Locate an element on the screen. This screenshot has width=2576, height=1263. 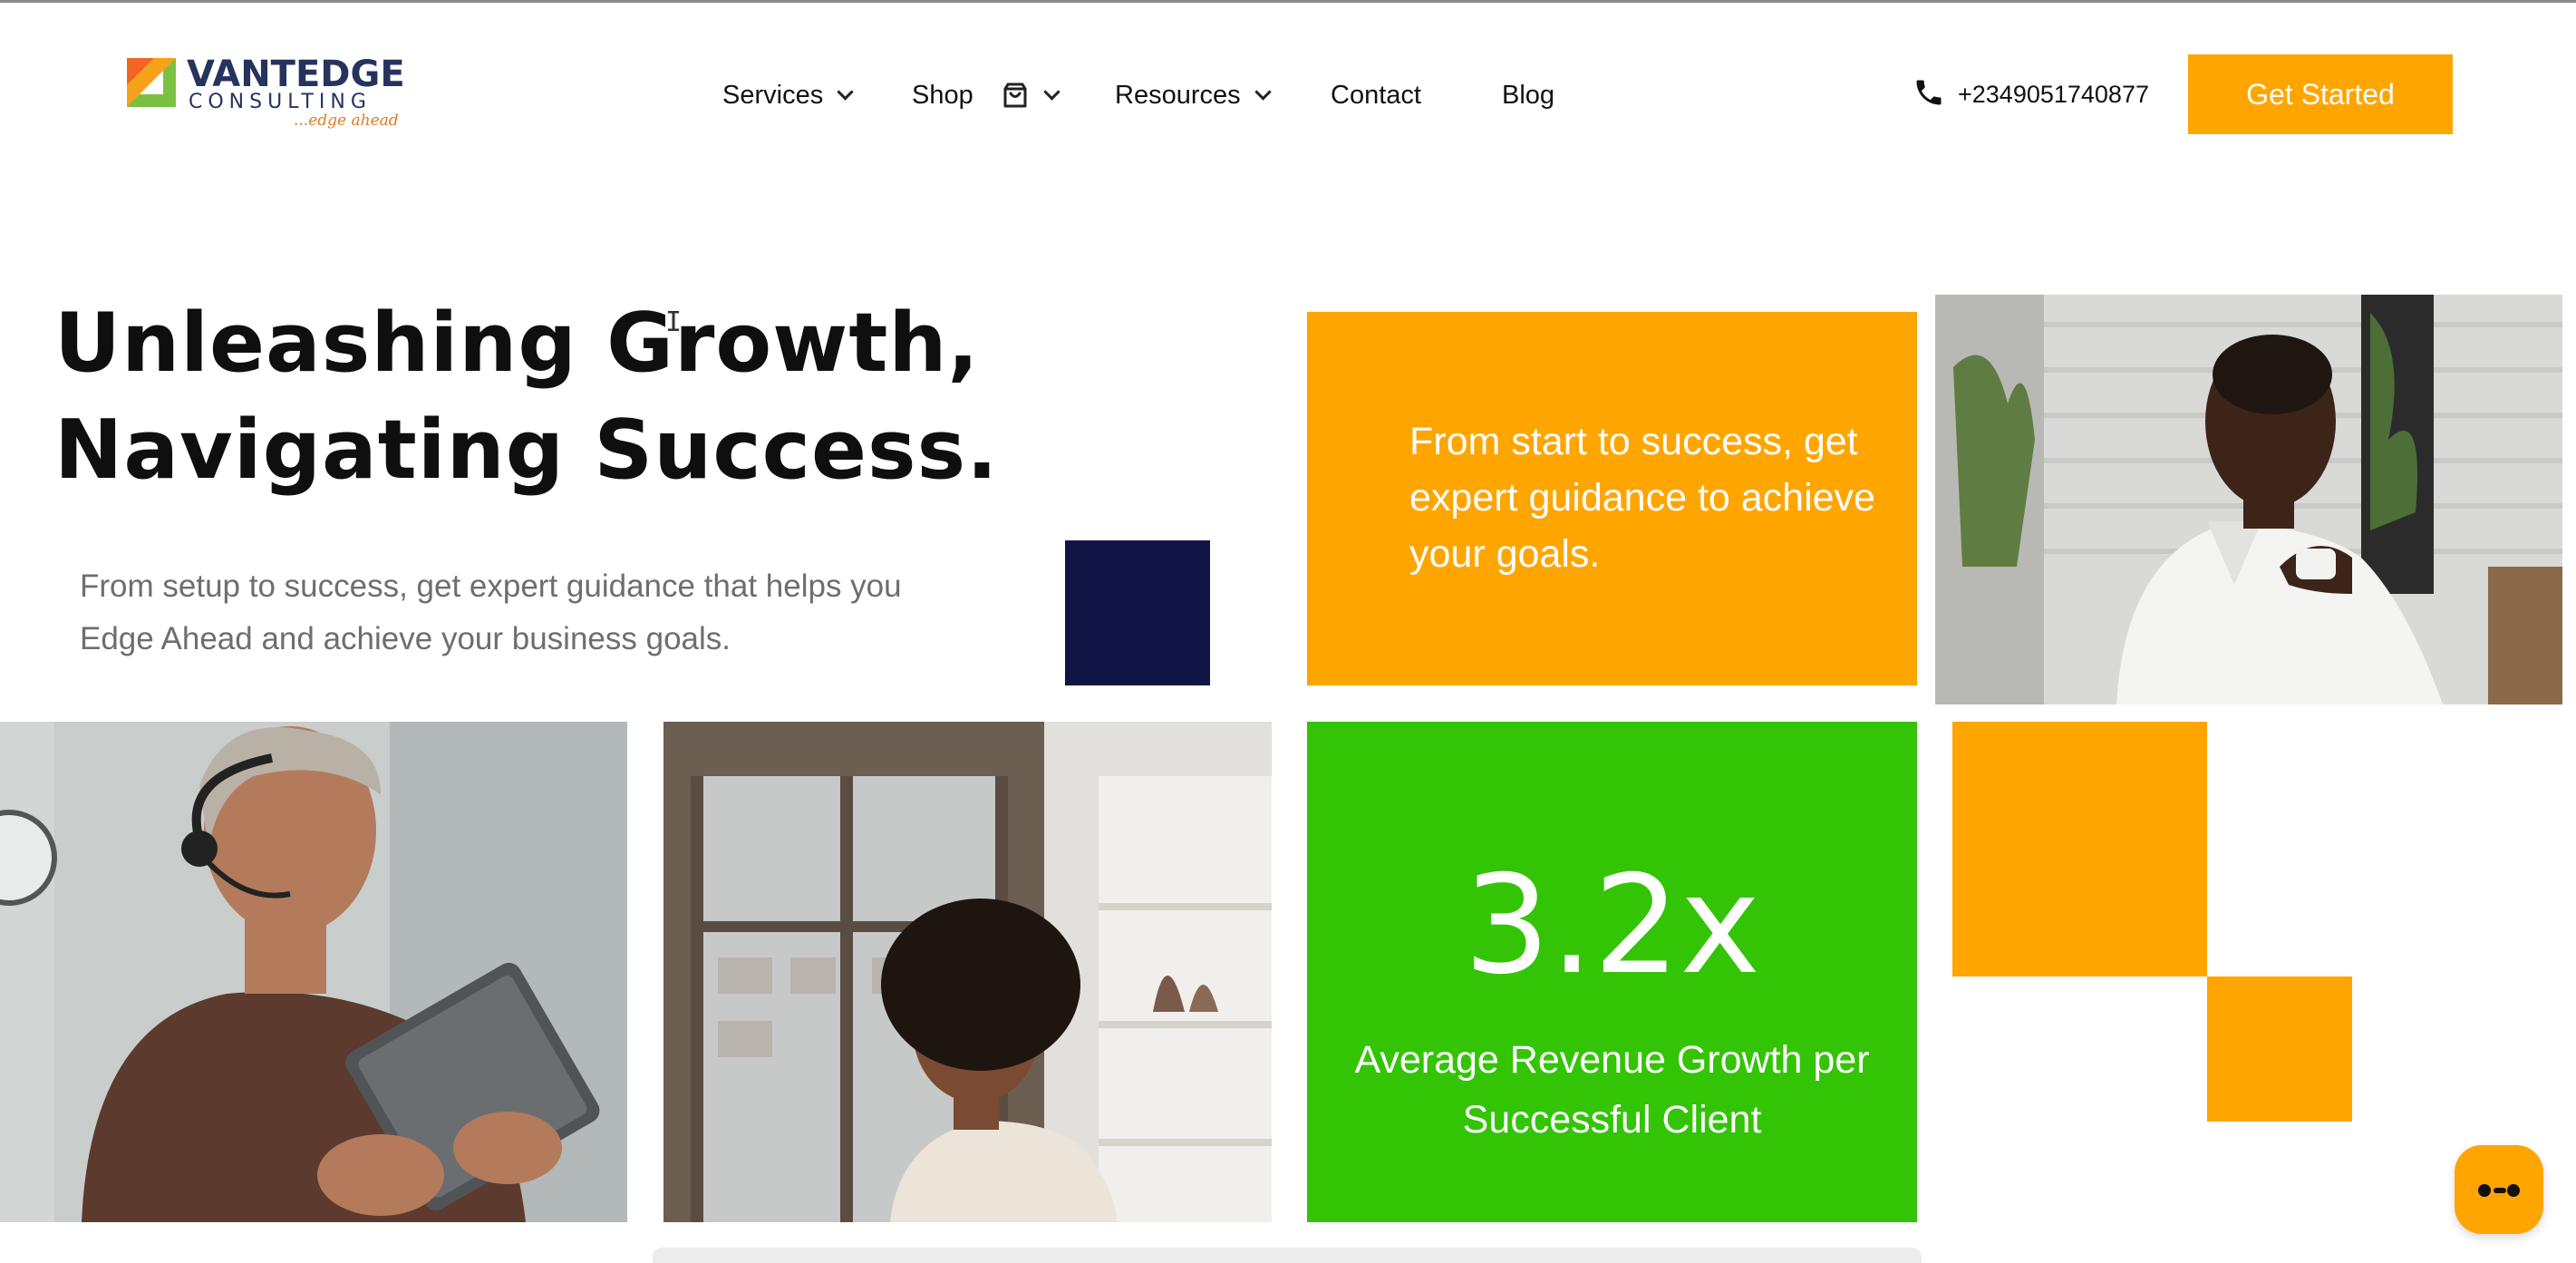
photo-woman-at-desk is located at coordinates (967, 972).